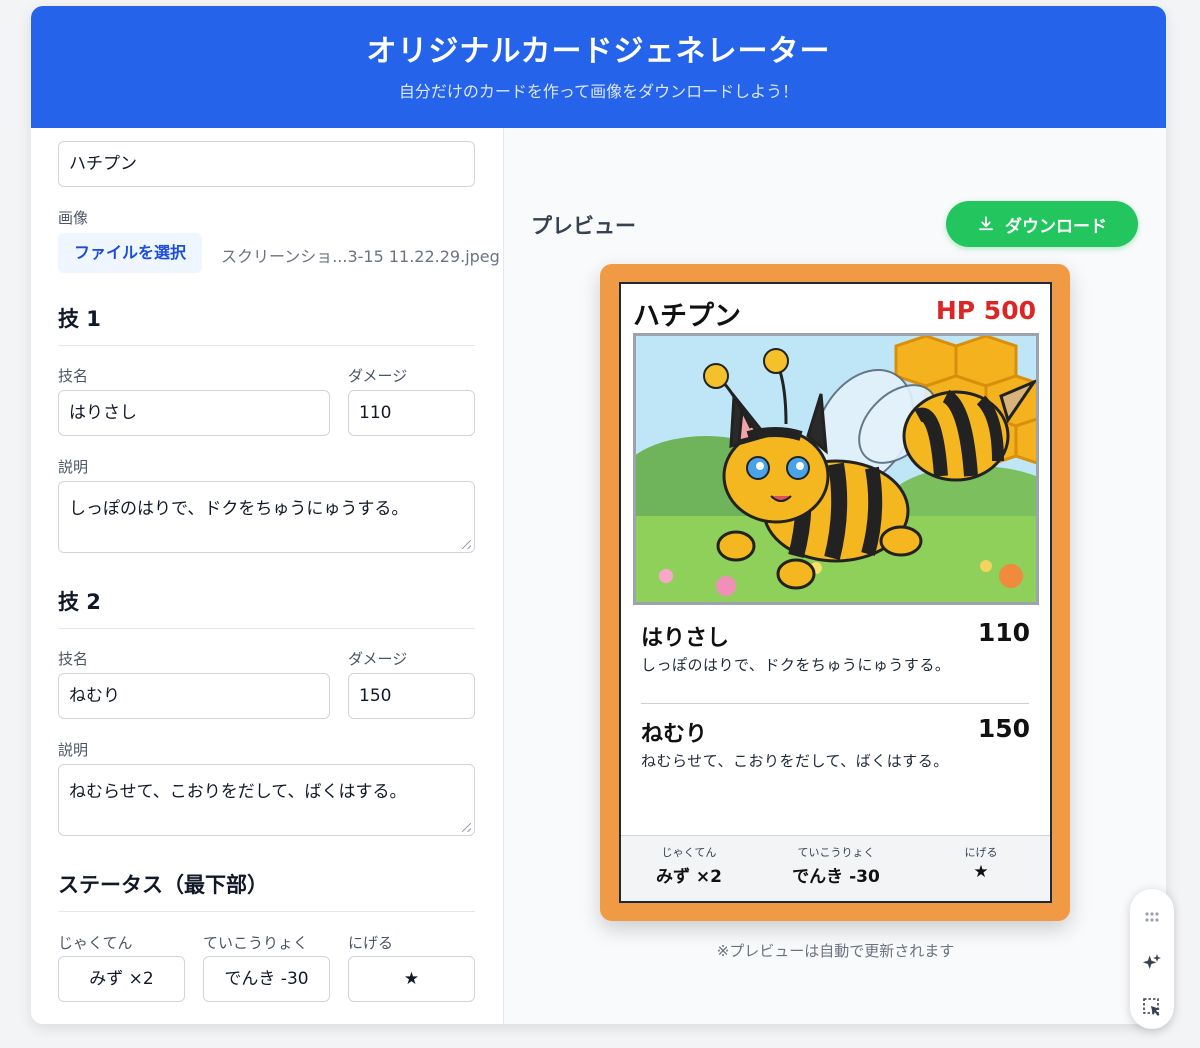  Describe the element at coordinates (598, 91) in the screenshot. I see `page-subtitle: 自分だけのカードを作って画像をダウンロードしよう！` at that location.